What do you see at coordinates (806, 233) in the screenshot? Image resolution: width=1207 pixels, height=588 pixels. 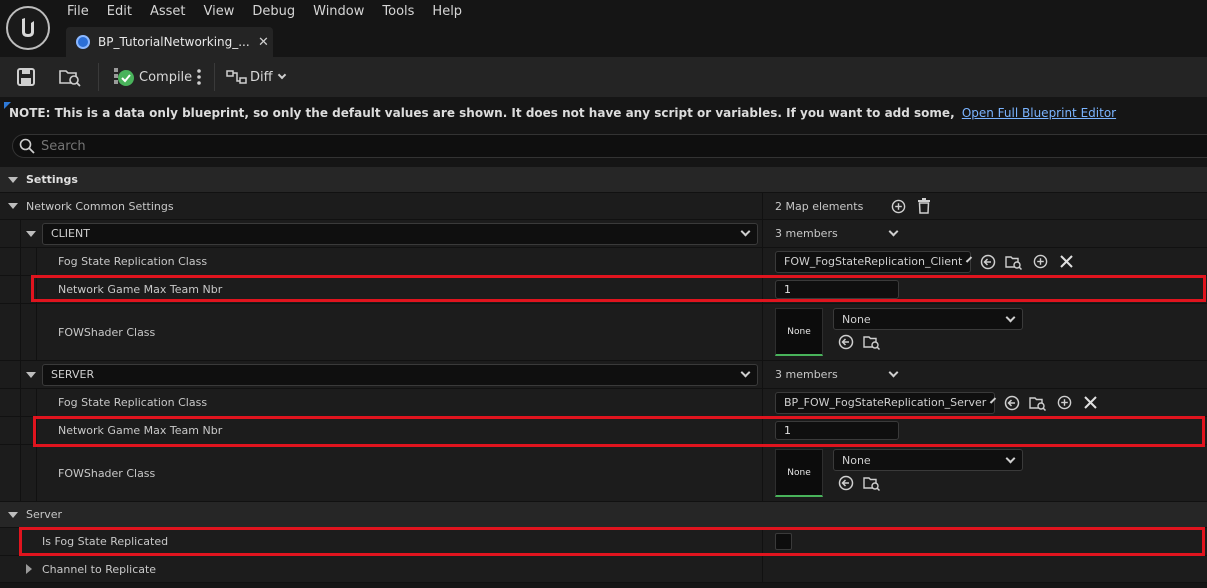 I see `client-members-count: 3 members` at bounding box center [806, 233].